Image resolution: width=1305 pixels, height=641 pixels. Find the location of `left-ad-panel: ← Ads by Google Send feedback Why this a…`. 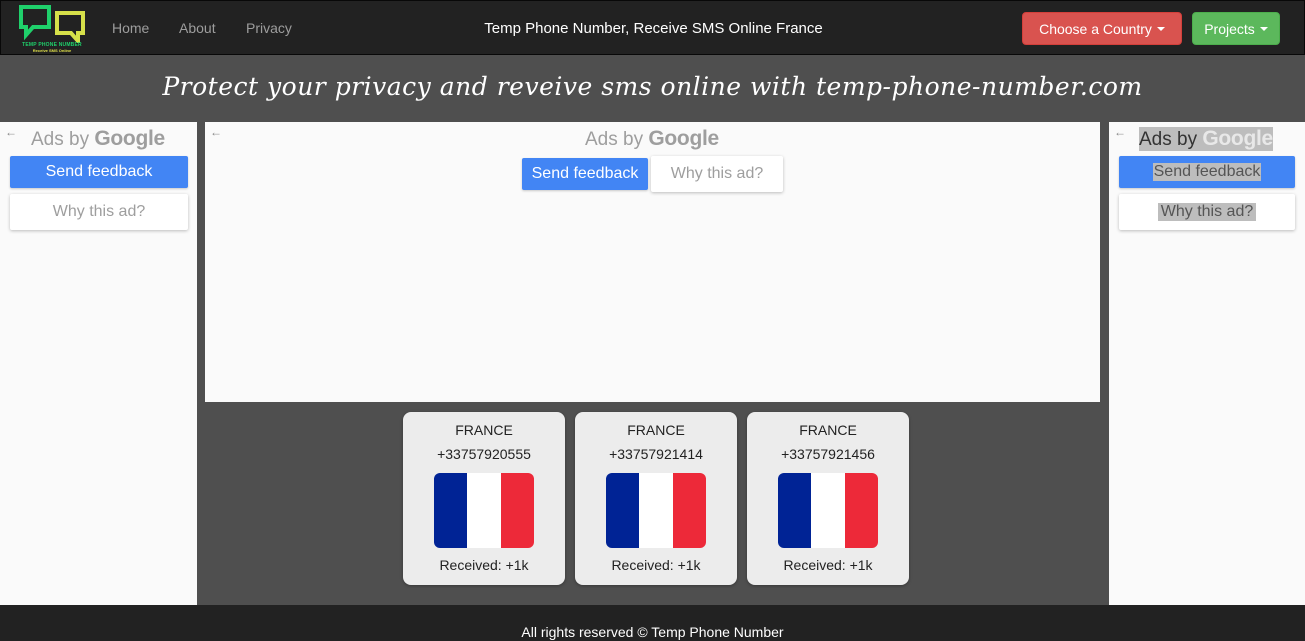

left-ad-panel: ← Ads by Google Send feedback Why this a… is located at coordinates (98, 363).